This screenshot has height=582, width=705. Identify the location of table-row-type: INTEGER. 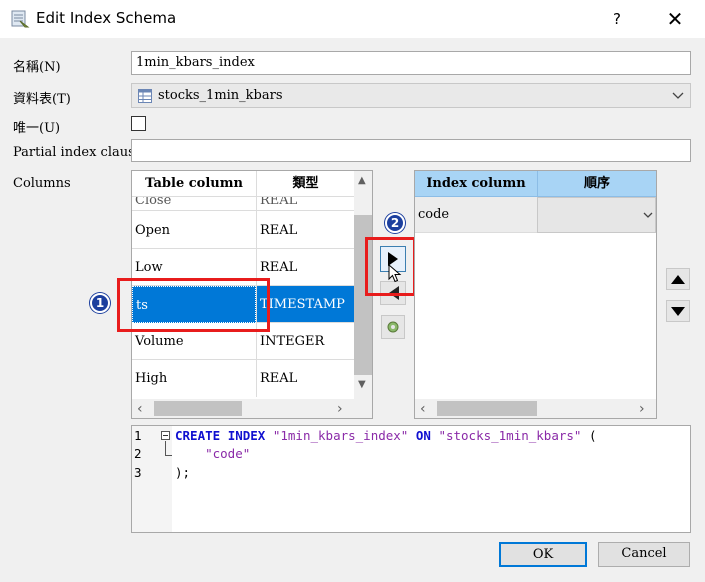
(305, 341).